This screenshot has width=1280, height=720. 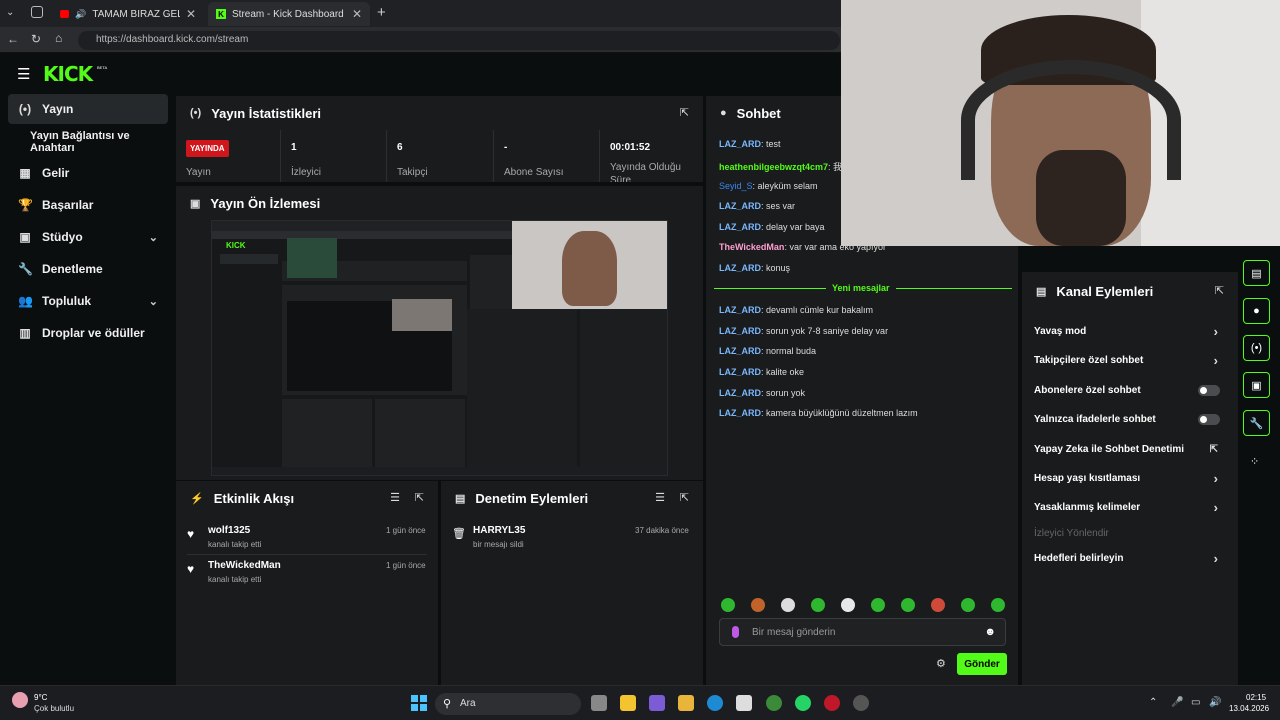 I want to click on chat-bubble-icon: ●, so click(x=1256, y=311).